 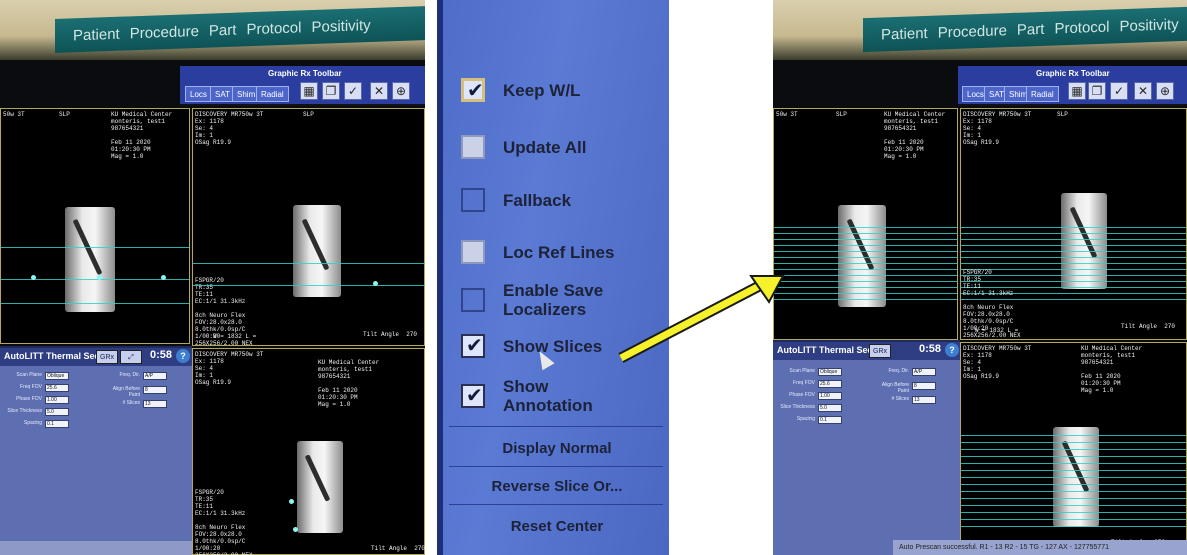 I want to click on checkbox-show-annotation, so click(x=473, y=395).